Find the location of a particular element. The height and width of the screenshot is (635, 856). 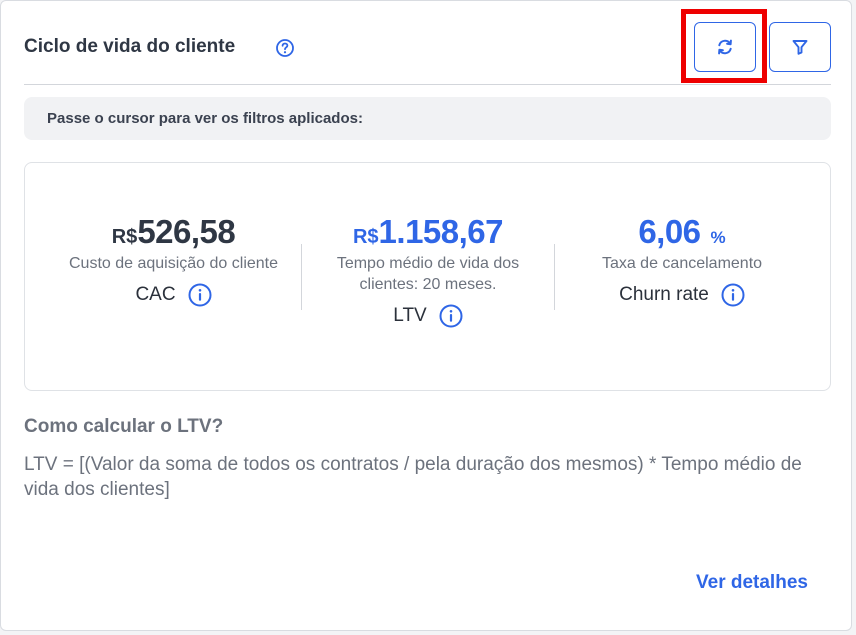

card-title: Ciclo de vida do cliente is located at coordinates (130, 46).